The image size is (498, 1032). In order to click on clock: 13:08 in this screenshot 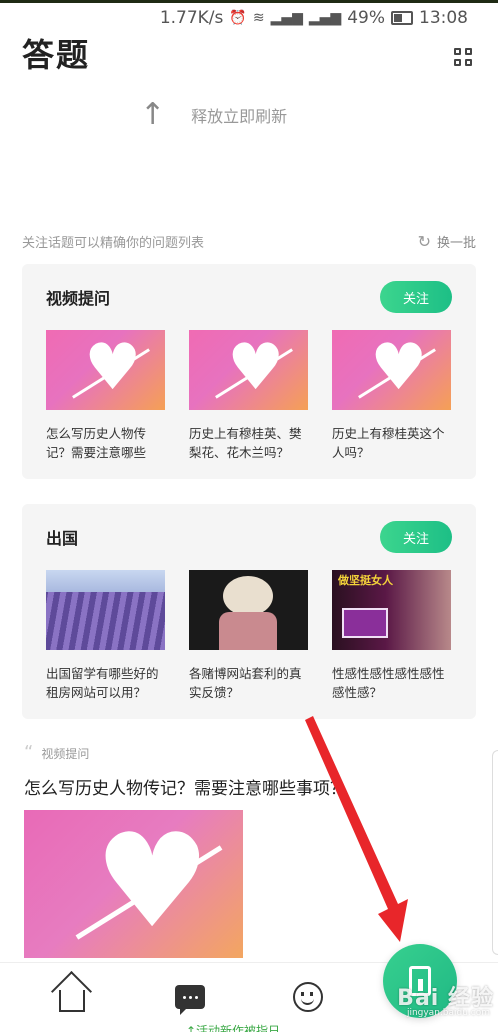, I will do `click(443, 18)`.